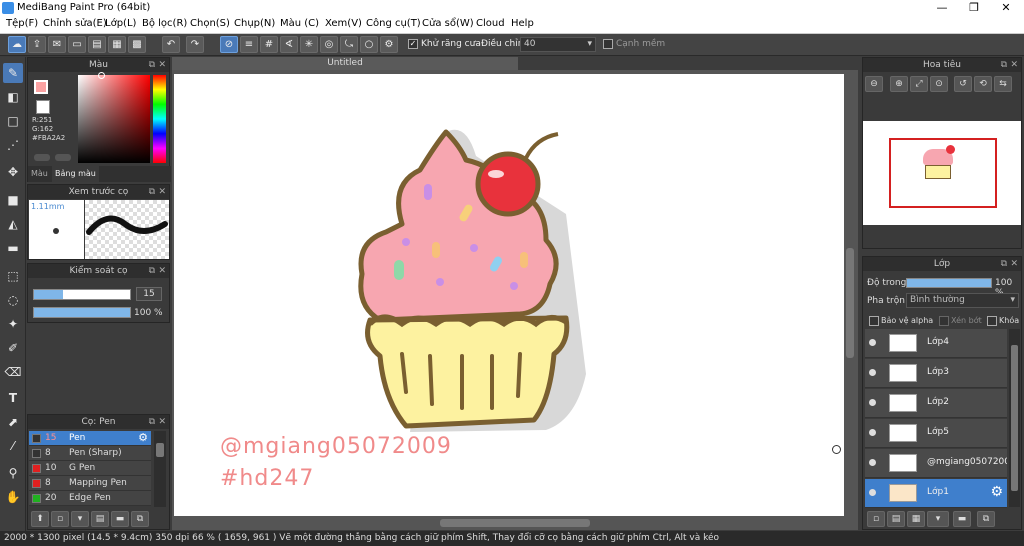 The image size is (1024, 546). What do you see at coordinates (117, 44) in the screenshot?
I see `grid-doc-icon: ▦` at bounding box center [117, 44].